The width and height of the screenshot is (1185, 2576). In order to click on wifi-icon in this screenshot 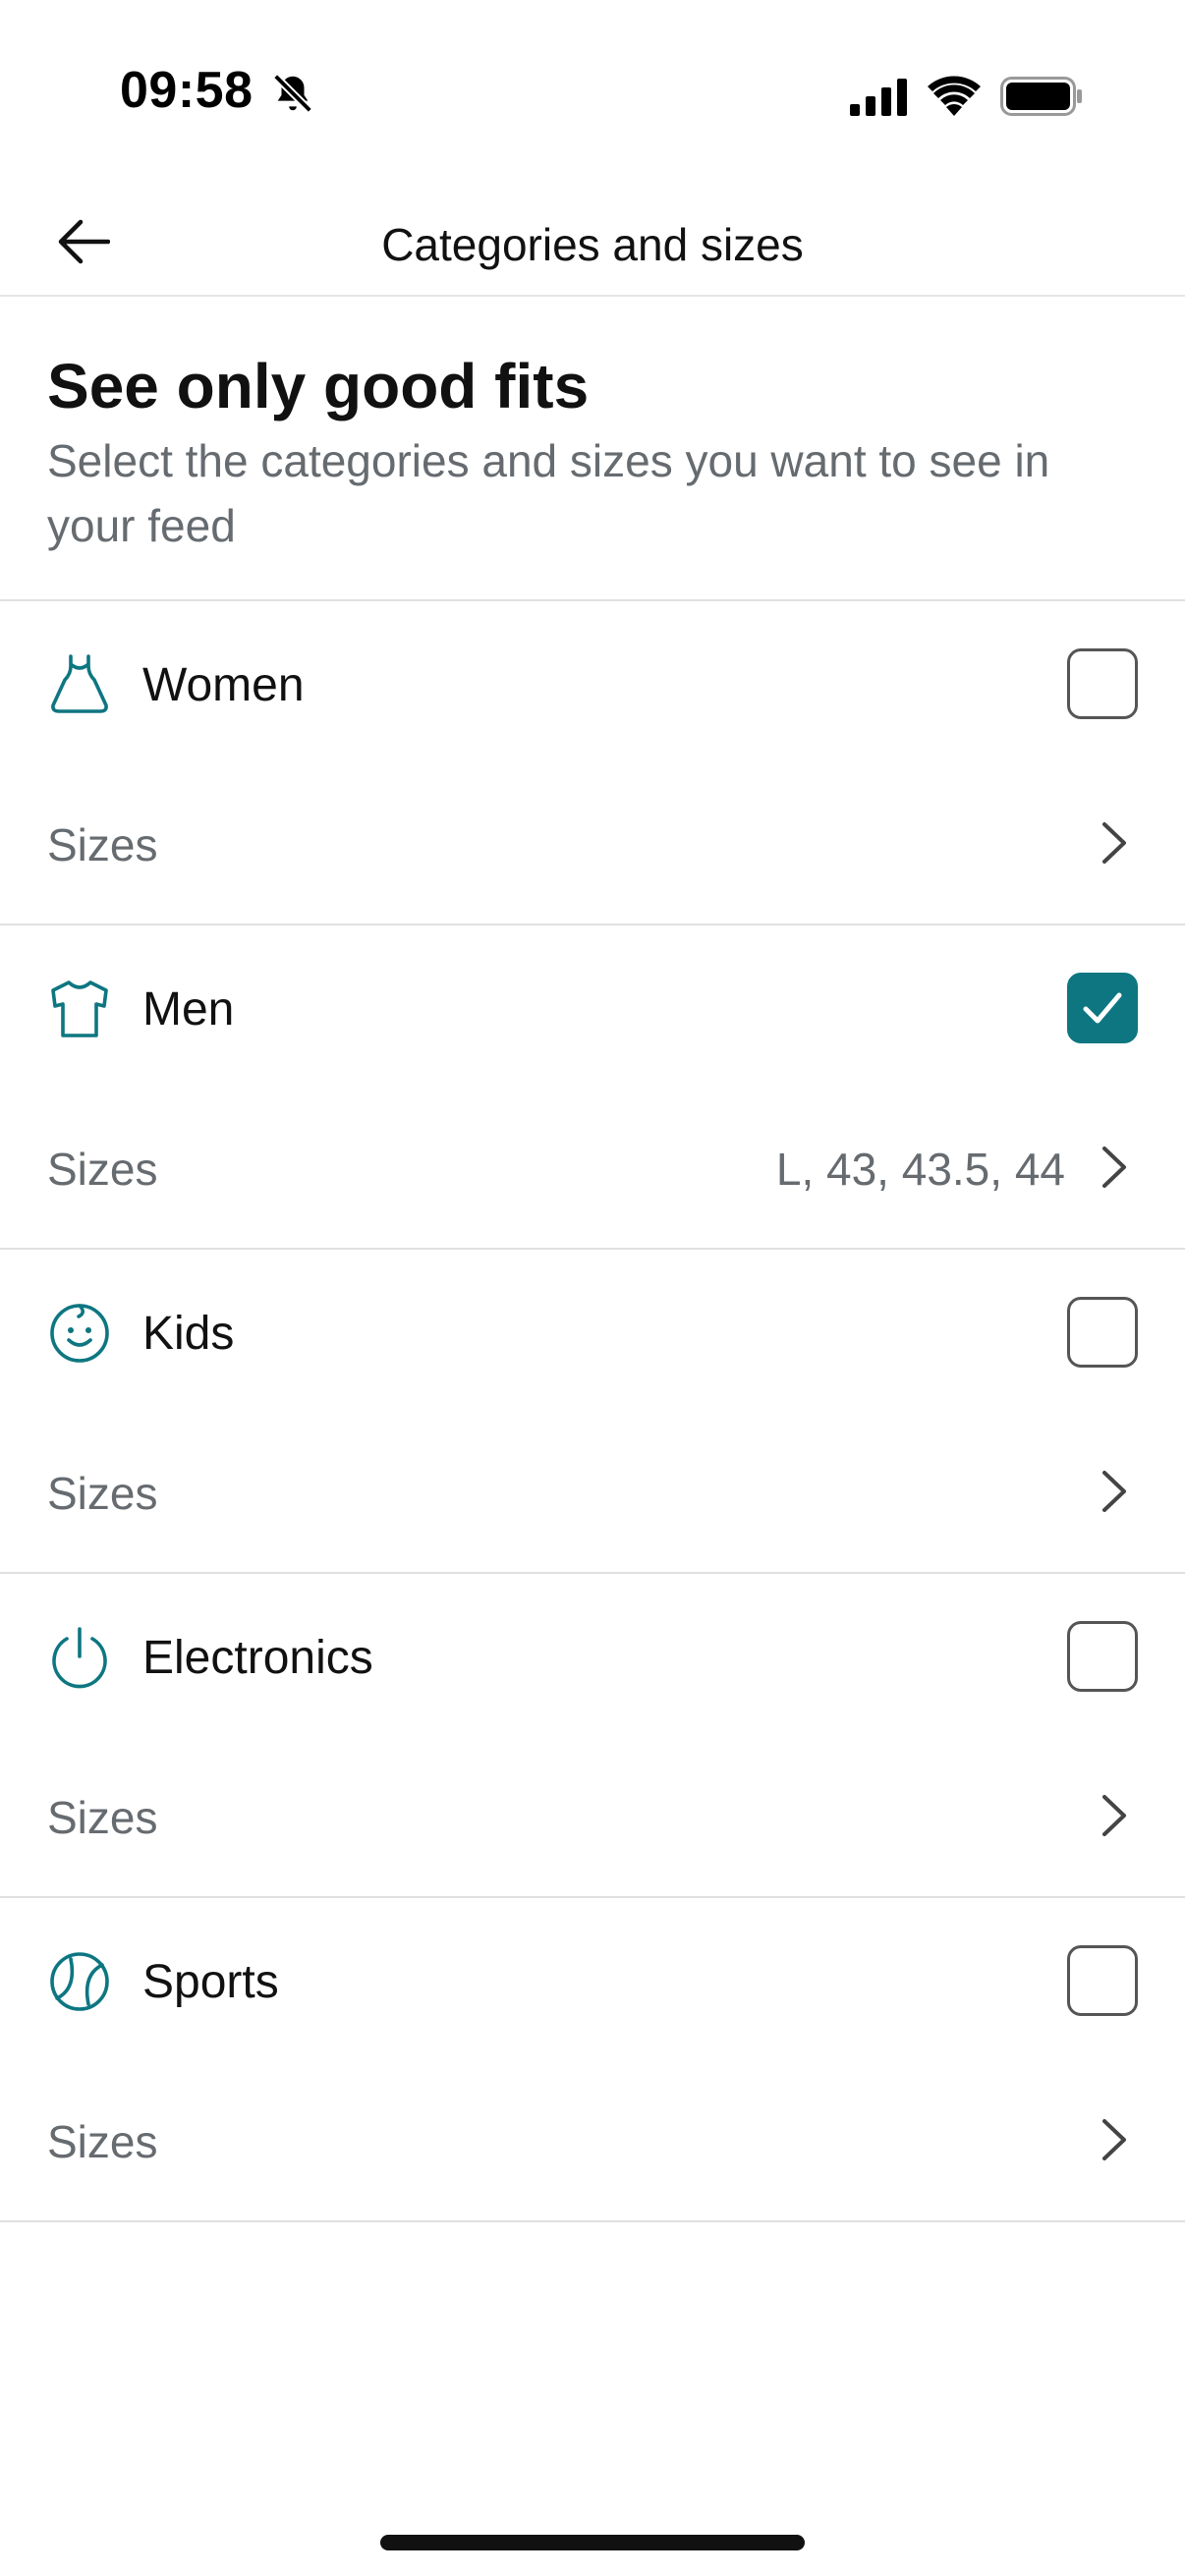, I will do `click(955, 96)`.